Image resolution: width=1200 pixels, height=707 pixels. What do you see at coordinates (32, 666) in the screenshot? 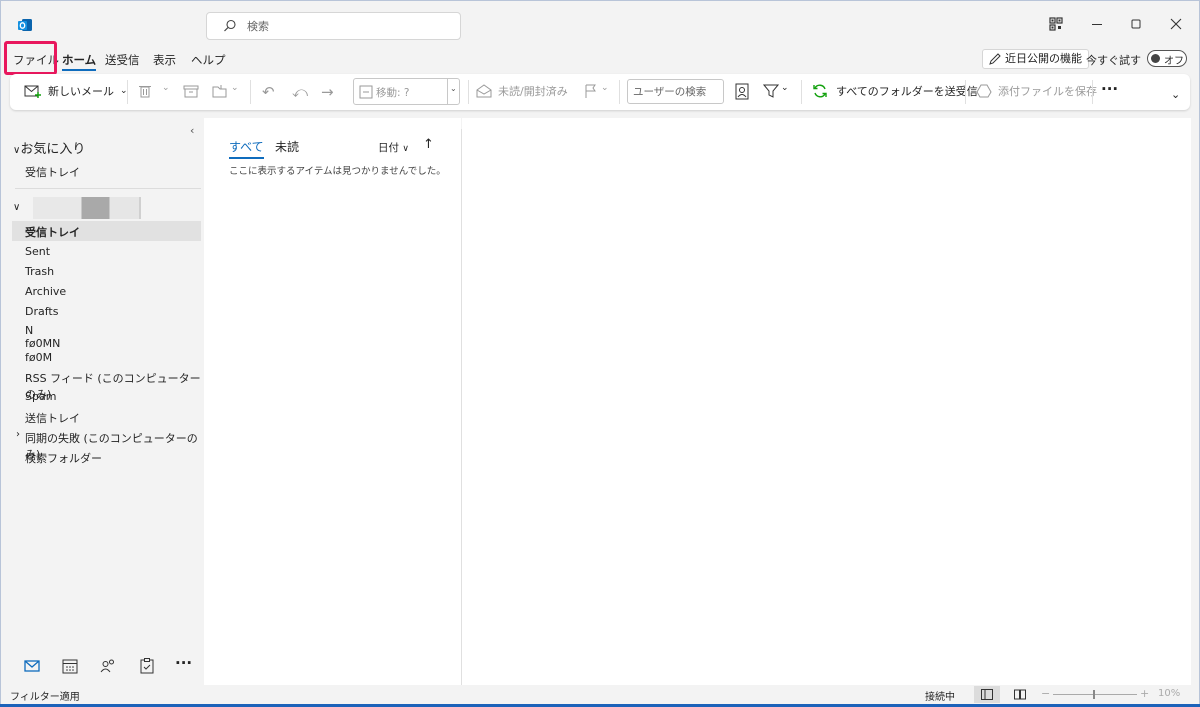
I see `mail-icon` at bounding box center [32, 666].